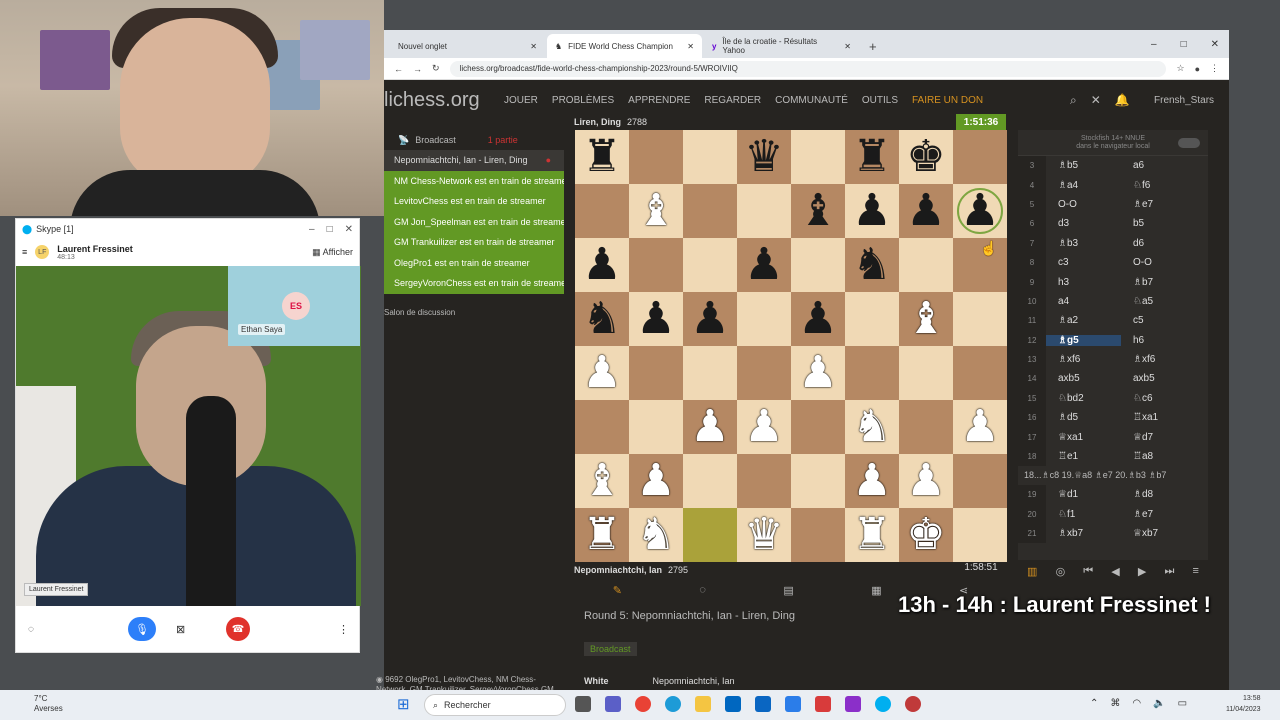 The height and width of the screenshot is (720, 1280). Describe the element at coordinates (1142, 571) in the screenshot. I see `next-move-icon: ▶` at that location.